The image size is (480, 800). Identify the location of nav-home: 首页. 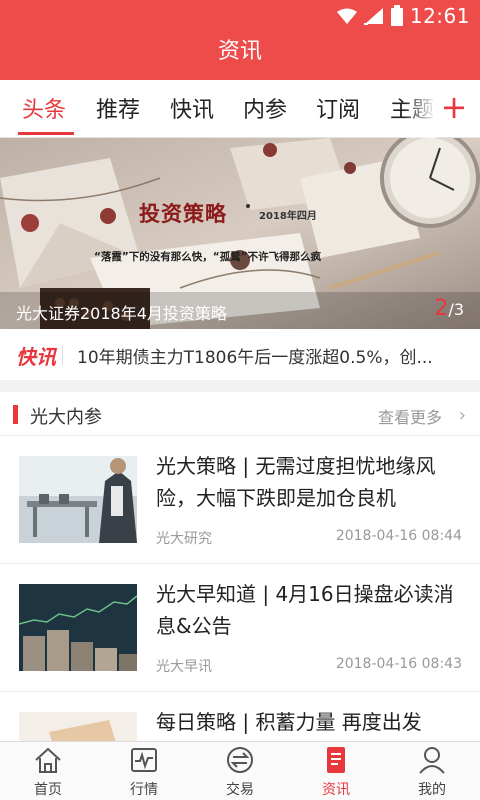
(48, 771).